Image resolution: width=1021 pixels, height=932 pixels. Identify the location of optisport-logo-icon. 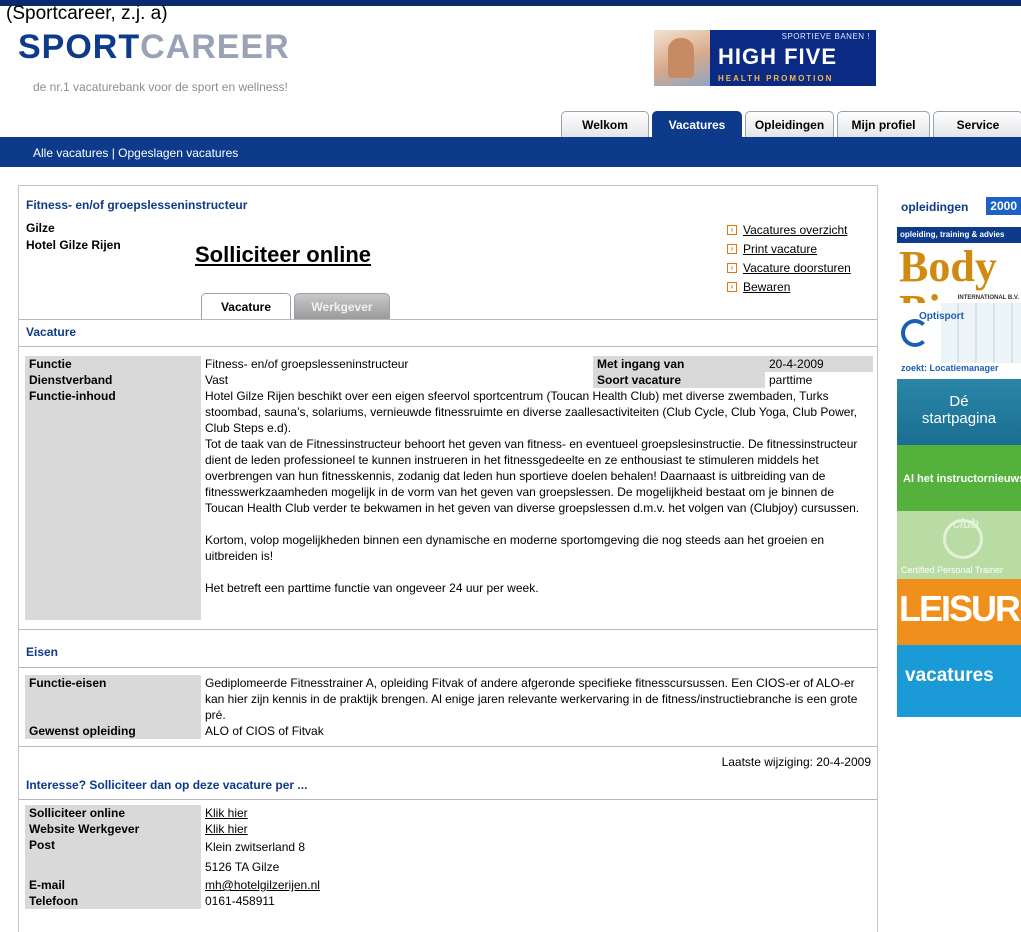
(915, 333).